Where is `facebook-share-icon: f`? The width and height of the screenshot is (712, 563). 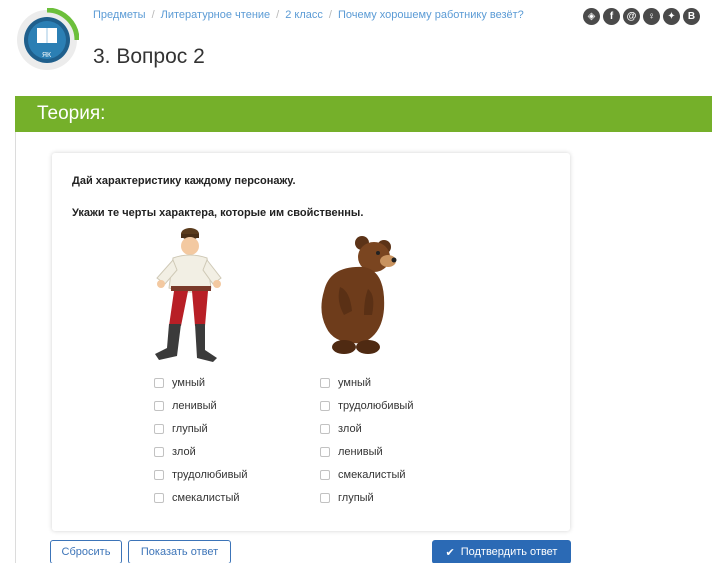
facebook-share-icon: f is located at coordinates (611, 16).